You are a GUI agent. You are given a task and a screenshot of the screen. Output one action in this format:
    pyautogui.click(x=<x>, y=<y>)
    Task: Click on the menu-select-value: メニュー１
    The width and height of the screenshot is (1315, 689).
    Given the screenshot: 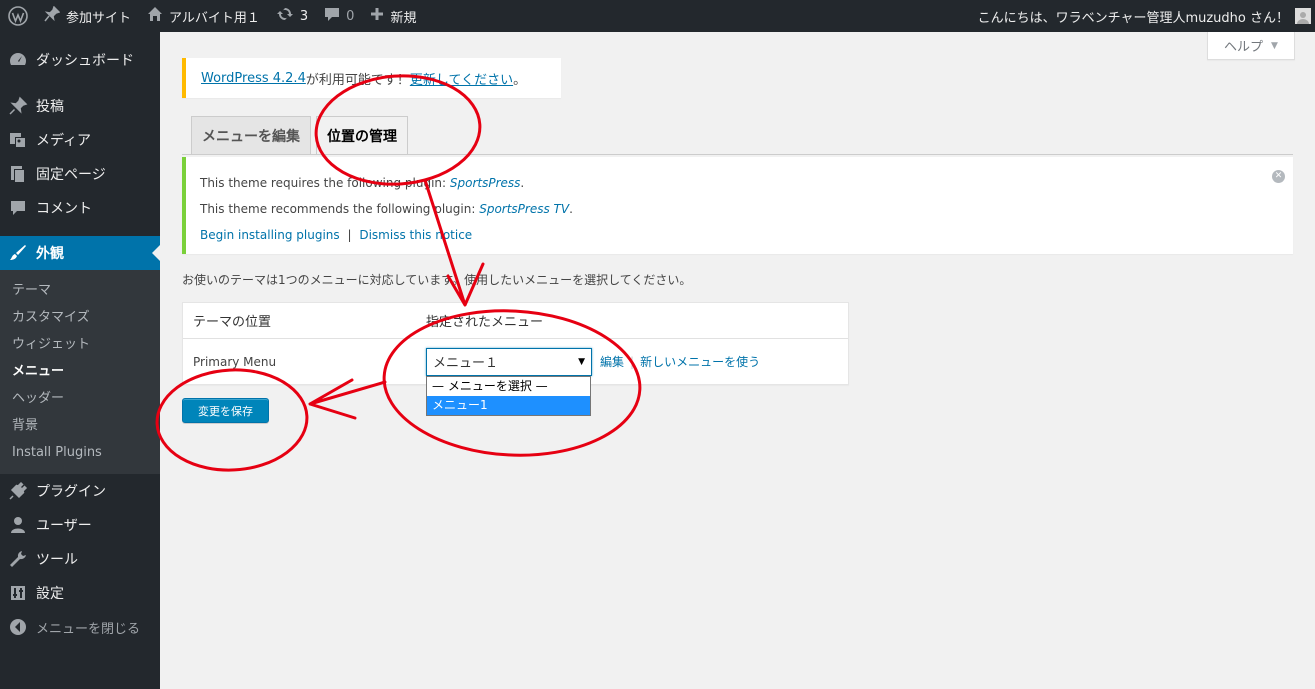 What is the action you would take?
    pyautogui.click(x=466, y=363)
    